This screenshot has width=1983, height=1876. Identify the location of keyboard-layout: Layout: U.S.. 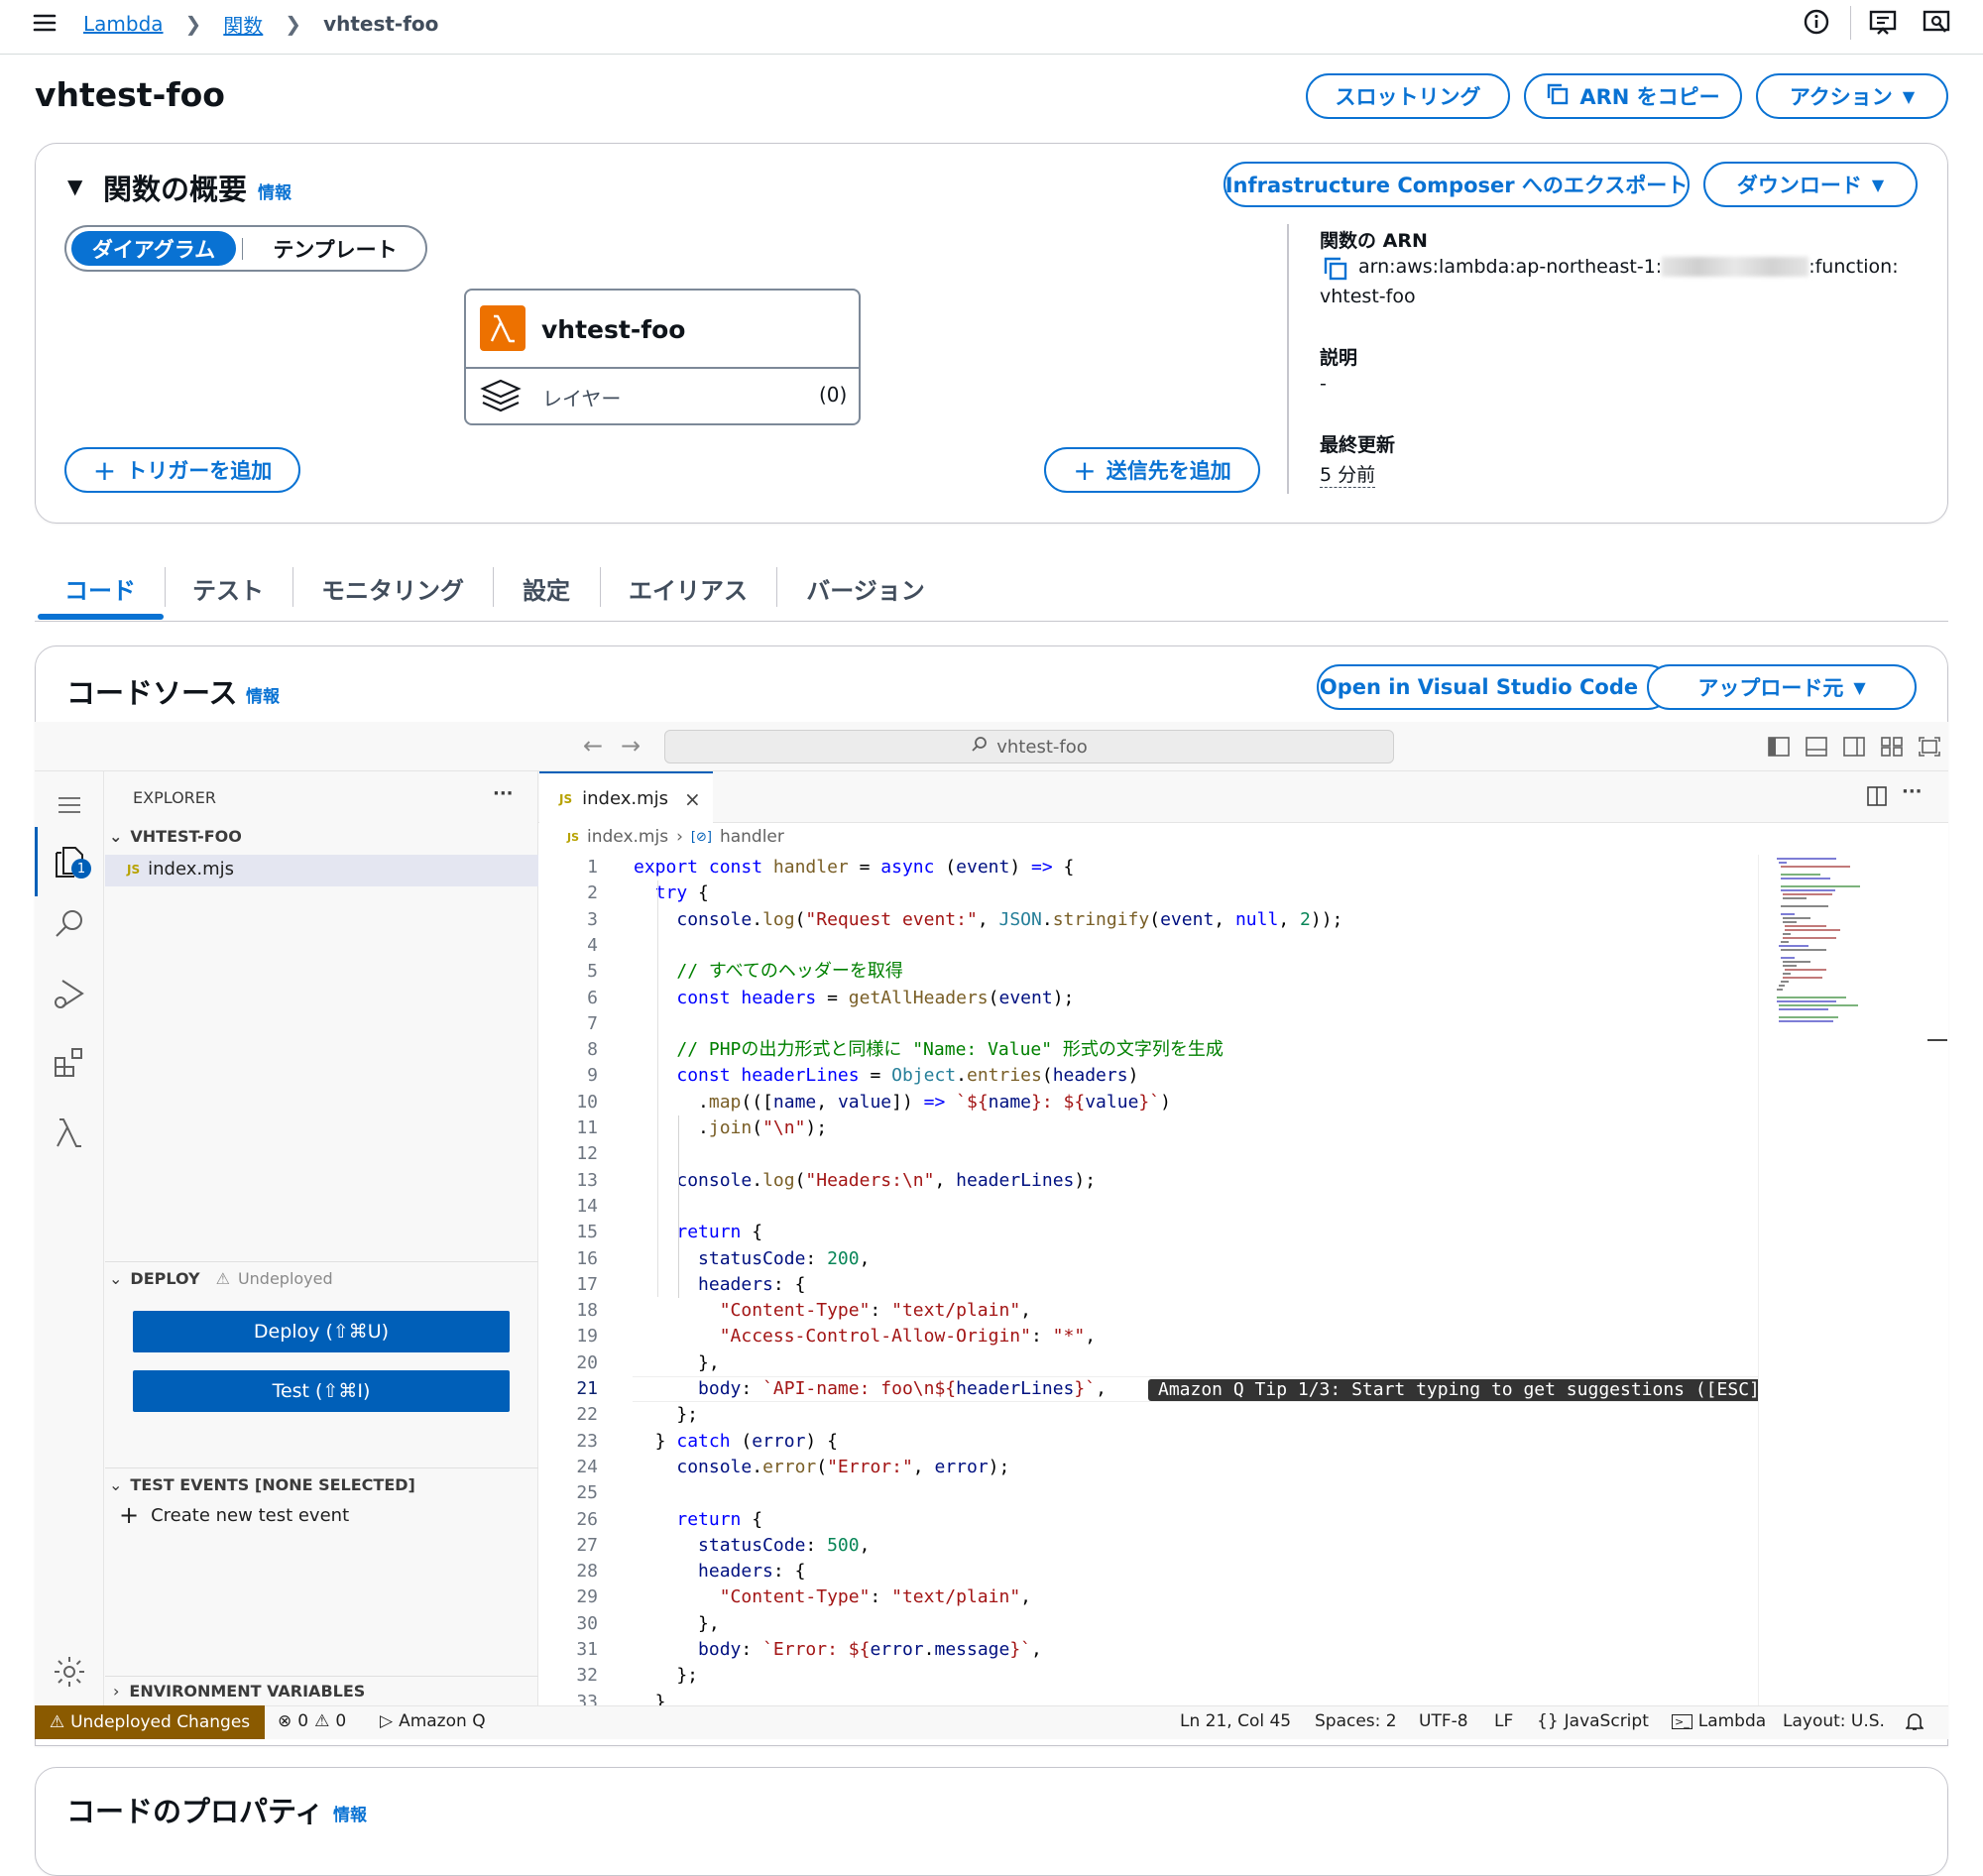
(1834, 1721).